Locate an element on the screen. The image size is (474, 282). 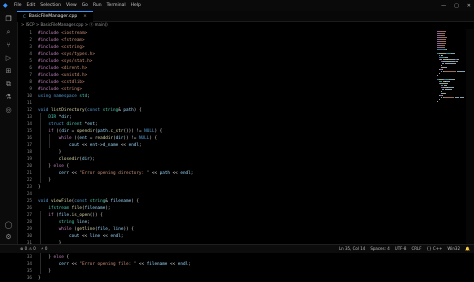
line-number: 12 is located at coordinates (29, 110).